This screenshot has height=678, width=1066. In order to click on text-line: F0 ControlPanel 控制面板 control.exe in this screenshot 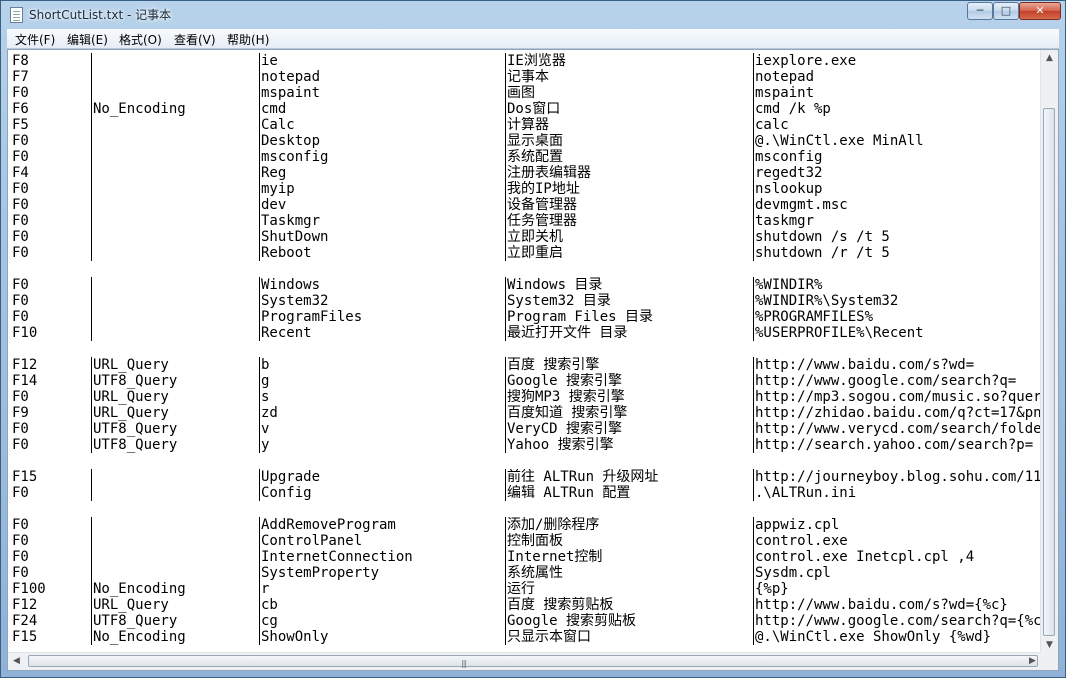, I will do `click(527, 541)`.